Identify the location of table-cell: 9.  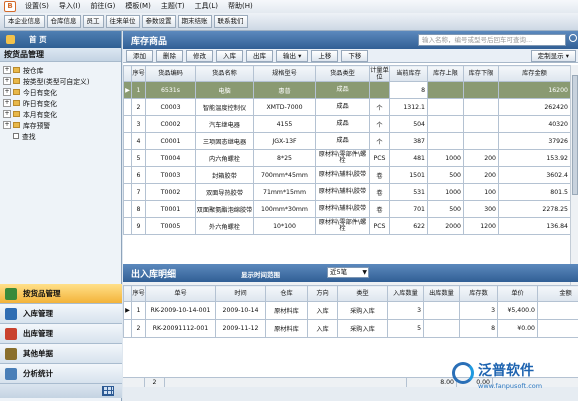
(138, 226).